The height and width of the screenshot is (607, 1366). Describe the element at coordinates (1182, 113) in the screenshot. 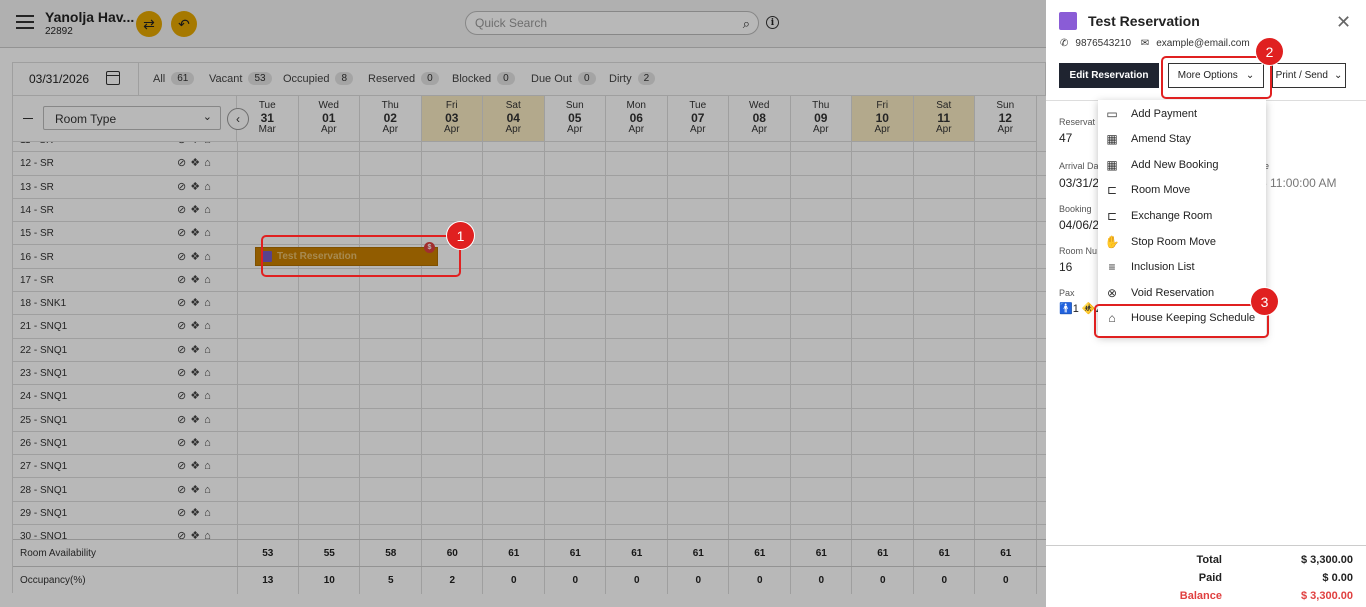

I see `menu-item-add-payment: ▭ Add Payment` at that location.